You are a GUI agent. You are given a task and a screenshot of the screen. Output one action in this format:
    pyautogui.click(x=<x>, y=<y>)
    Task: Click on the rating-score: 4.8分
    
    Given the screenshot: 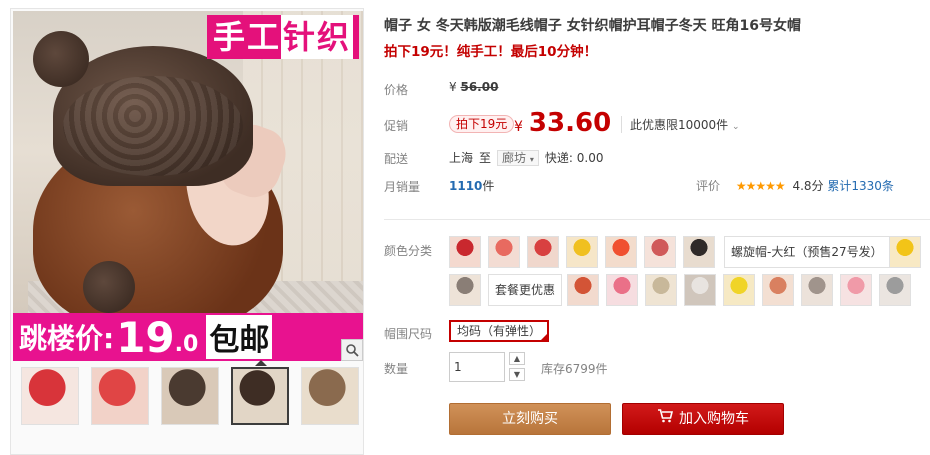 What is the action you would take?
    pyautogui.click(x=808, y=186)
    